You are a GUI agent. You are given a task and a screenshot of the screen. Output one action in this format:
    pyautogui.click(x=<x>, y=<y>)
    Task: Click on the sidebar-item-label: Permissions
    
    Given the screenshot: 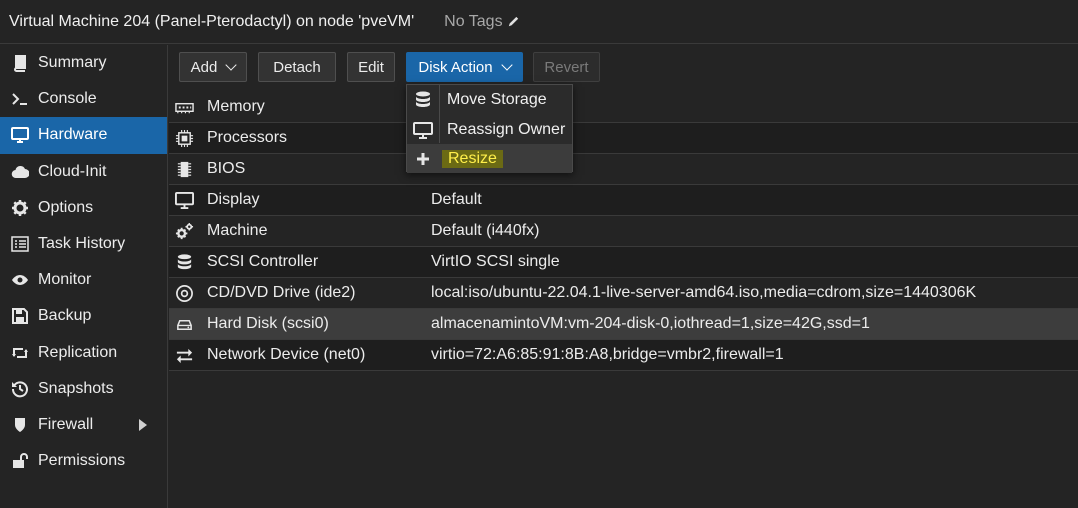 What is the action you would take?
    pyautogui.click(x=82, y=461)
    